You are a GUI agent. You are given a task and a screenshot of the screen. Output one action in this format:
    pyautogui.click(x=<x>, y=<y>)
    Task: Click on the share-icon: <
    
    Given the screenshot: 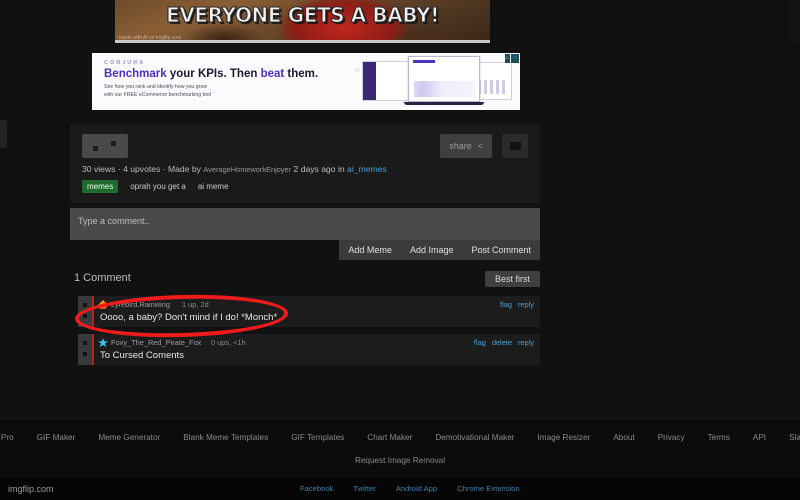 What is the action you would take?
    pyautogui.click(x=480, y=146)
    